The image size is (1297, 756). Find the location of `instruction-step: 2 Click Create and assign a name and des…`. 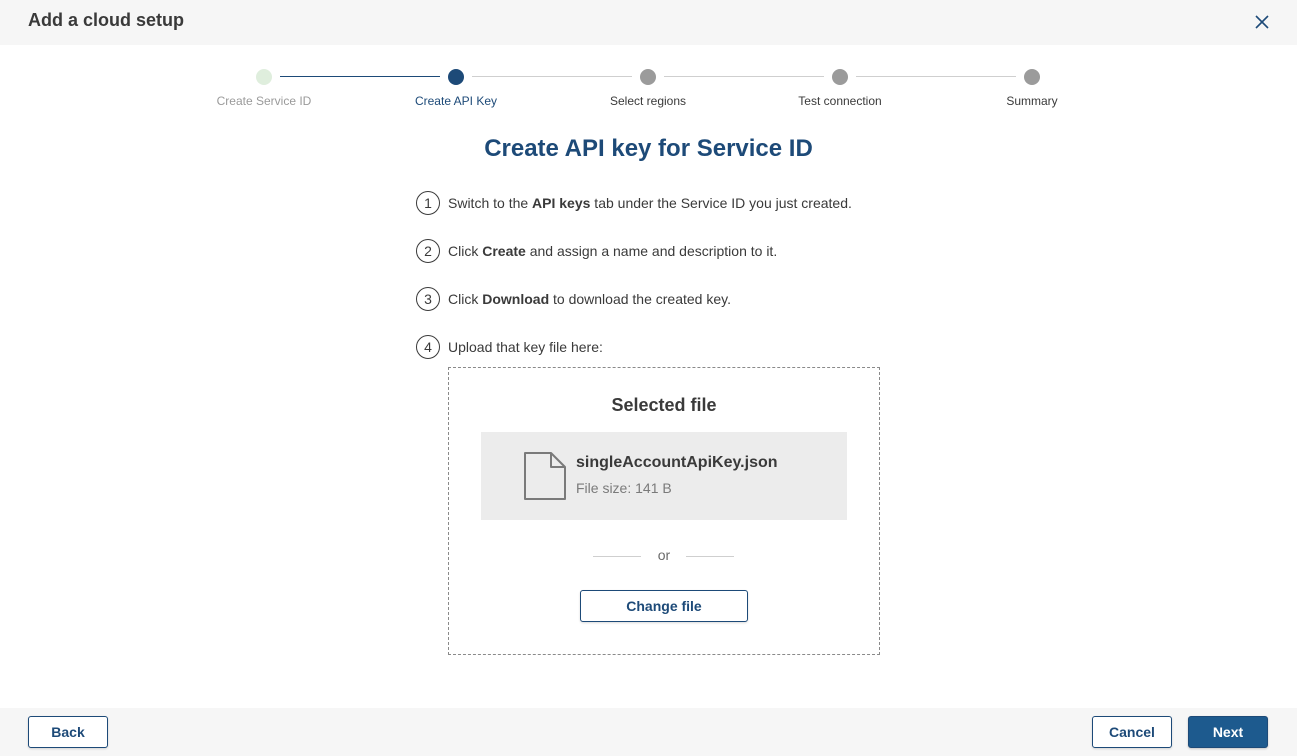

instruction-step: 2 Click Create and assign a name and des… is located at coordinates (596, 251).